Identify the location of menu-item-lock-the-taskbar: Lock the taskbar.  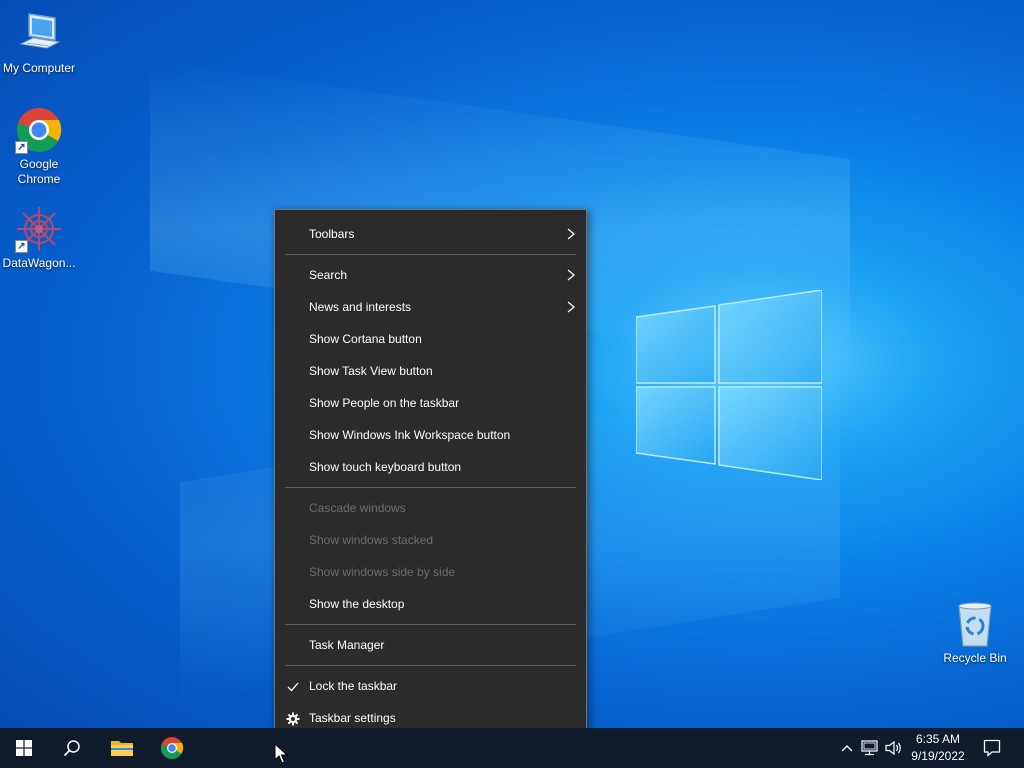
(430, 686).